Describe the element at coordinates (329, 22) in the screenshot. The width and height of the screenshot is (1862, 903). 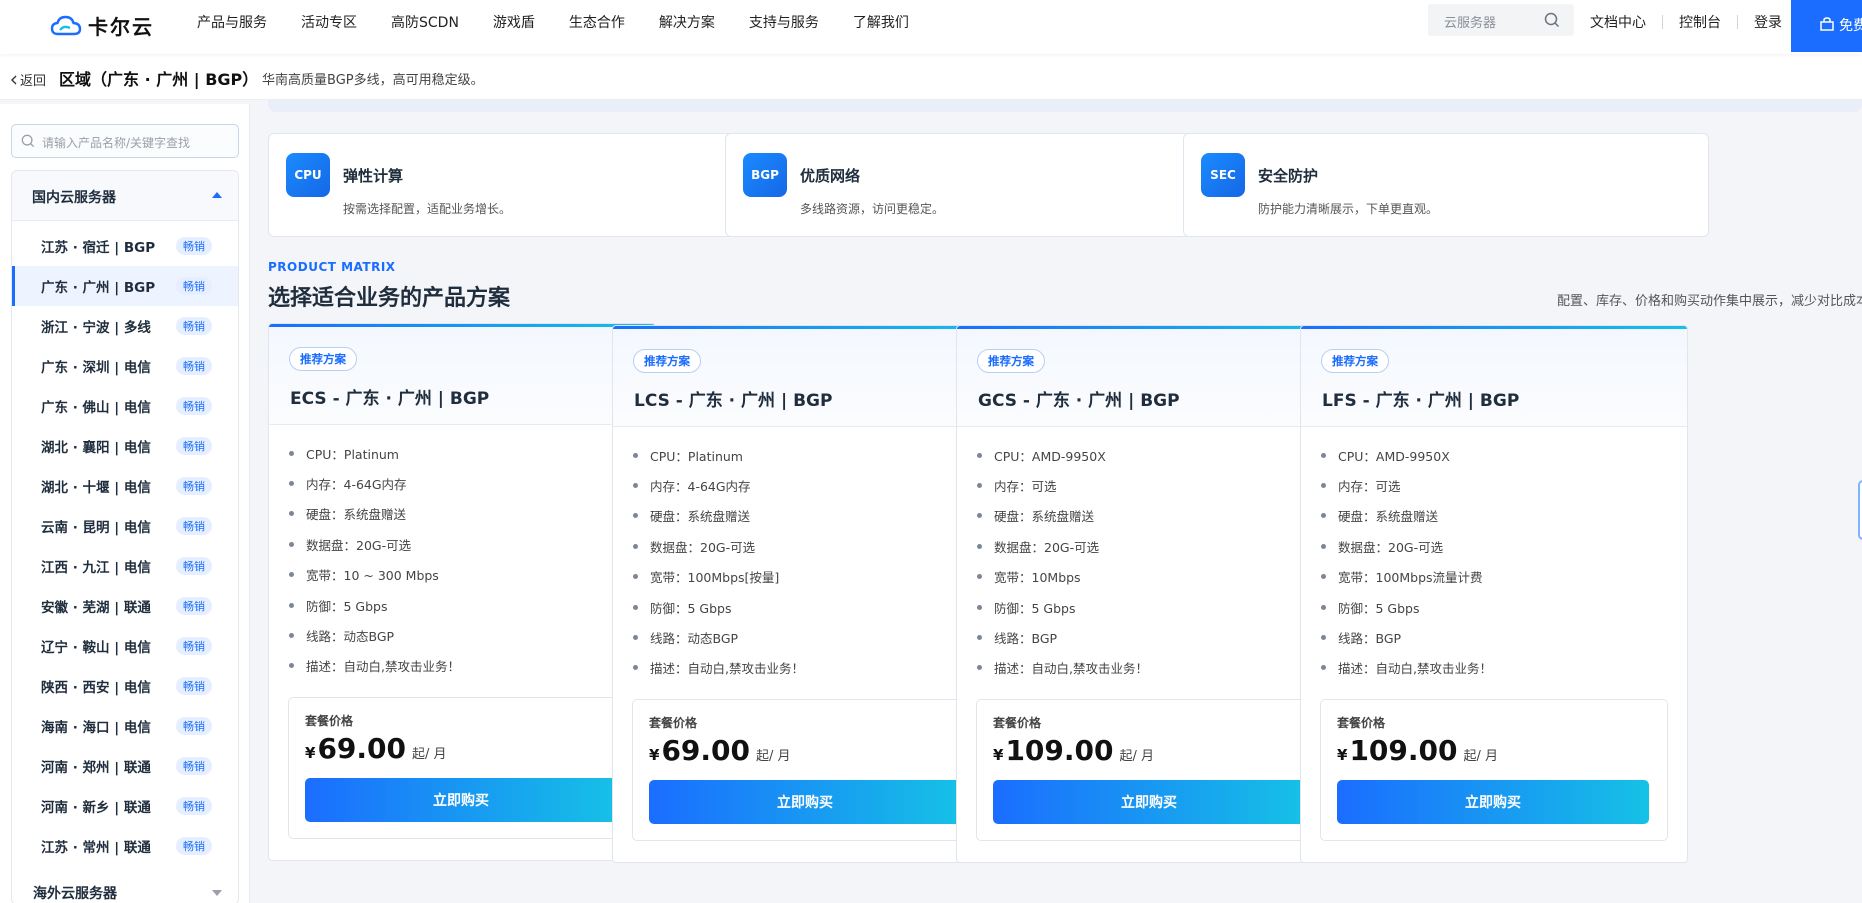
I see `nav-promotions: 活动专区` at that location.